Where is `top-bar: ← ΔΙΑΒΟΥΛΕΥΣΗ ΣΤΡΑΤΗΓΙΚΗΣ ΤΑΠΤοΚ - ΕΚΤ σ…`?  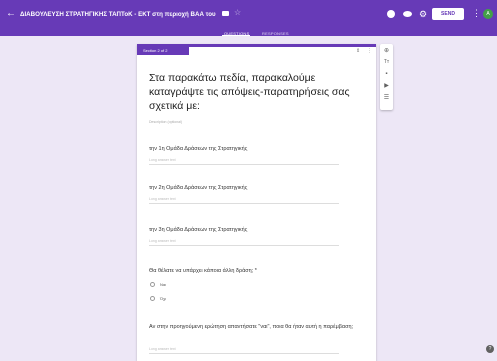
top-bar: ← ΔΙΑΒΟΥΛΕΥΣΗ ΣΤΡΑΤΗΓΙΚΗΣ ΤΑΠΤοΚ - ΕΚΤ σ… is located at coordinates (248, 18).